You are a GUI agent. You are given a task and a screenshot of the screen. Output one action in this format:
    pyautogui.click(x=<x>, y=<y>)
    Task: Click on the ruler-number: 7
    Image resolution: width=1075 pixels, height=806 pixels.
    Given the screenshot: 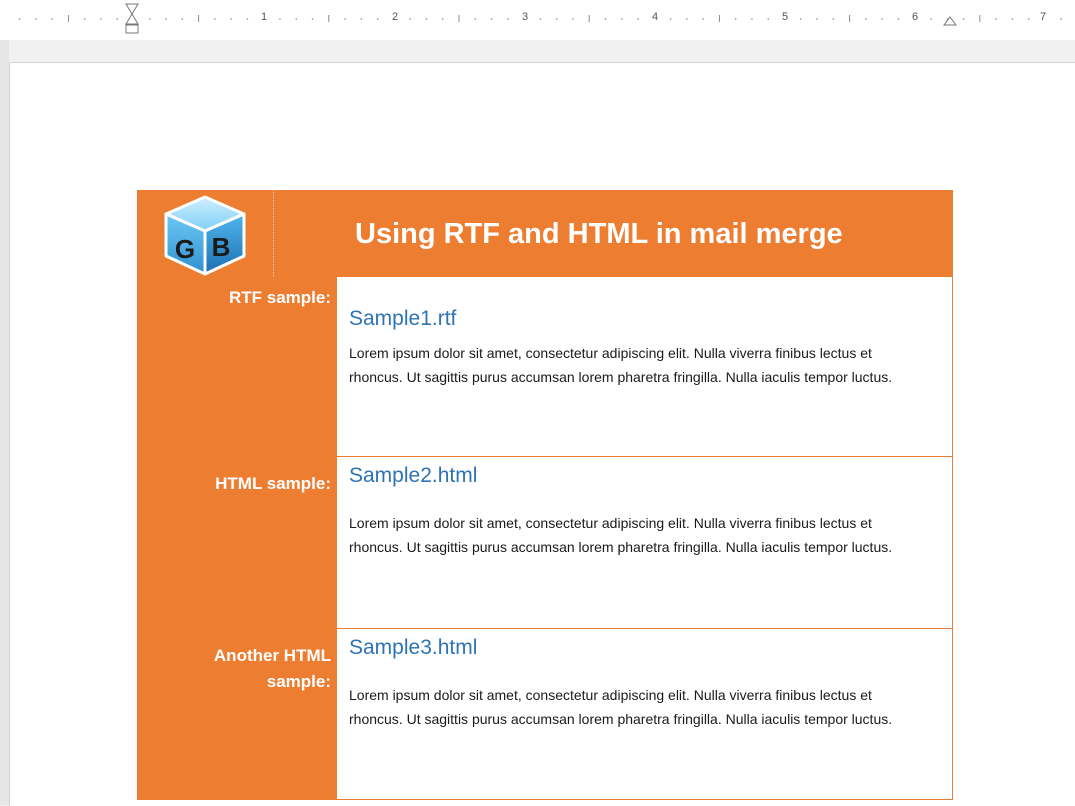 What is the action you would take?
    pyautogui.click(x=1043, y=17)
    